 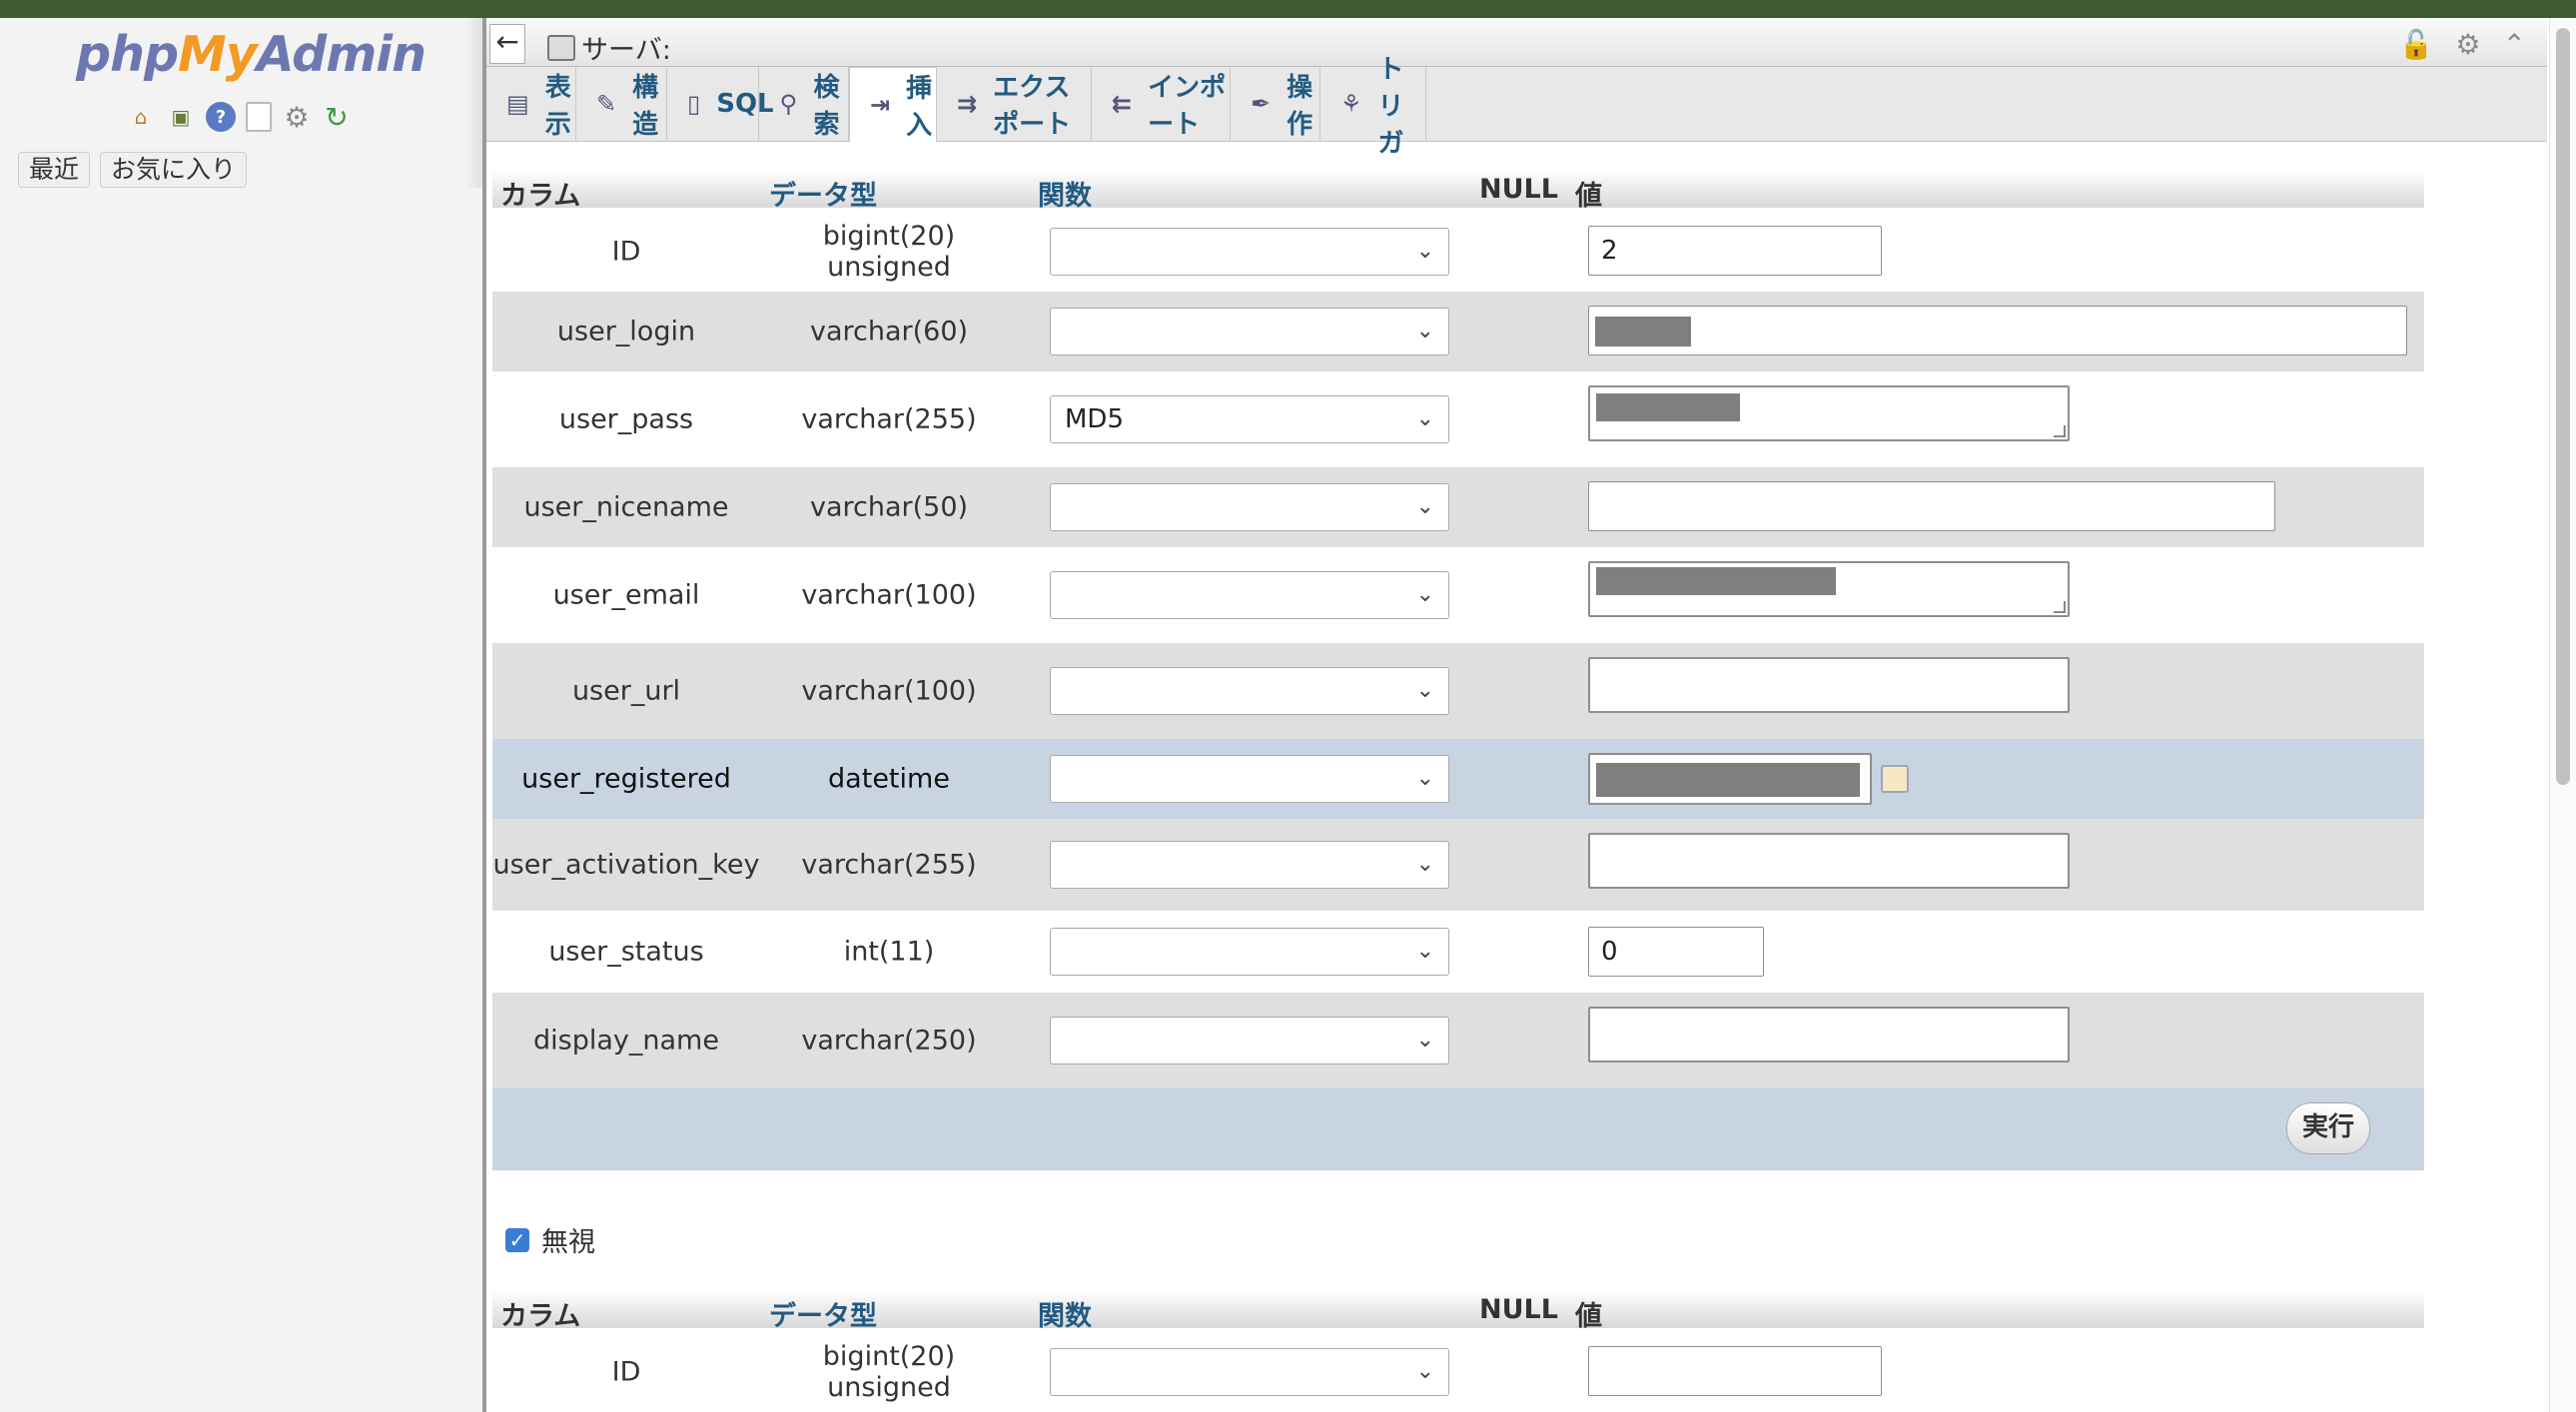 I want to click on column-type: varchar(255), so click(x=889, y=865).